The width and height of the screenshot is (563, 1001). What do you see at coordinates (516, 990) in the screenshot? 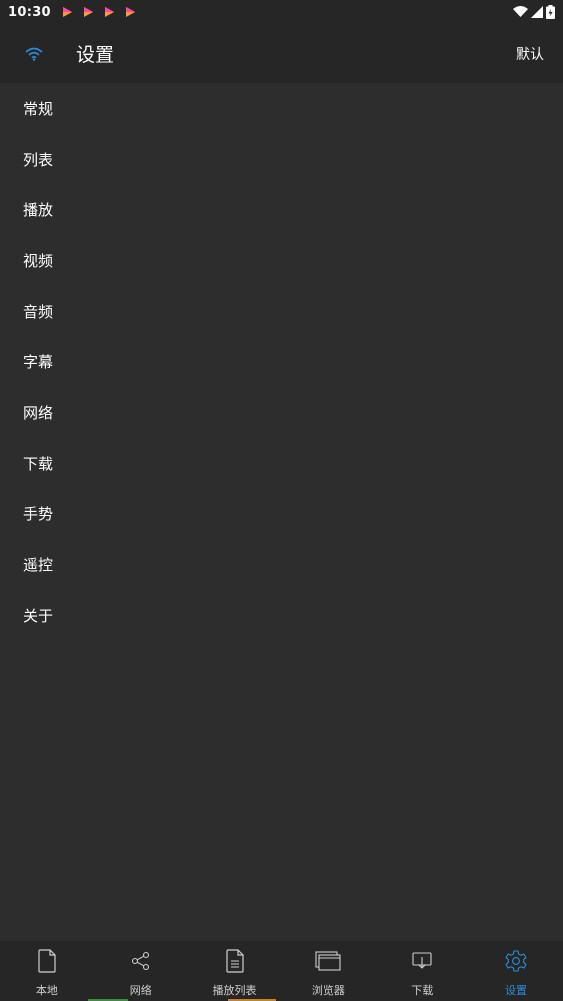
I see `nav-label-settings: 设置` at bounding box center [516, 990].